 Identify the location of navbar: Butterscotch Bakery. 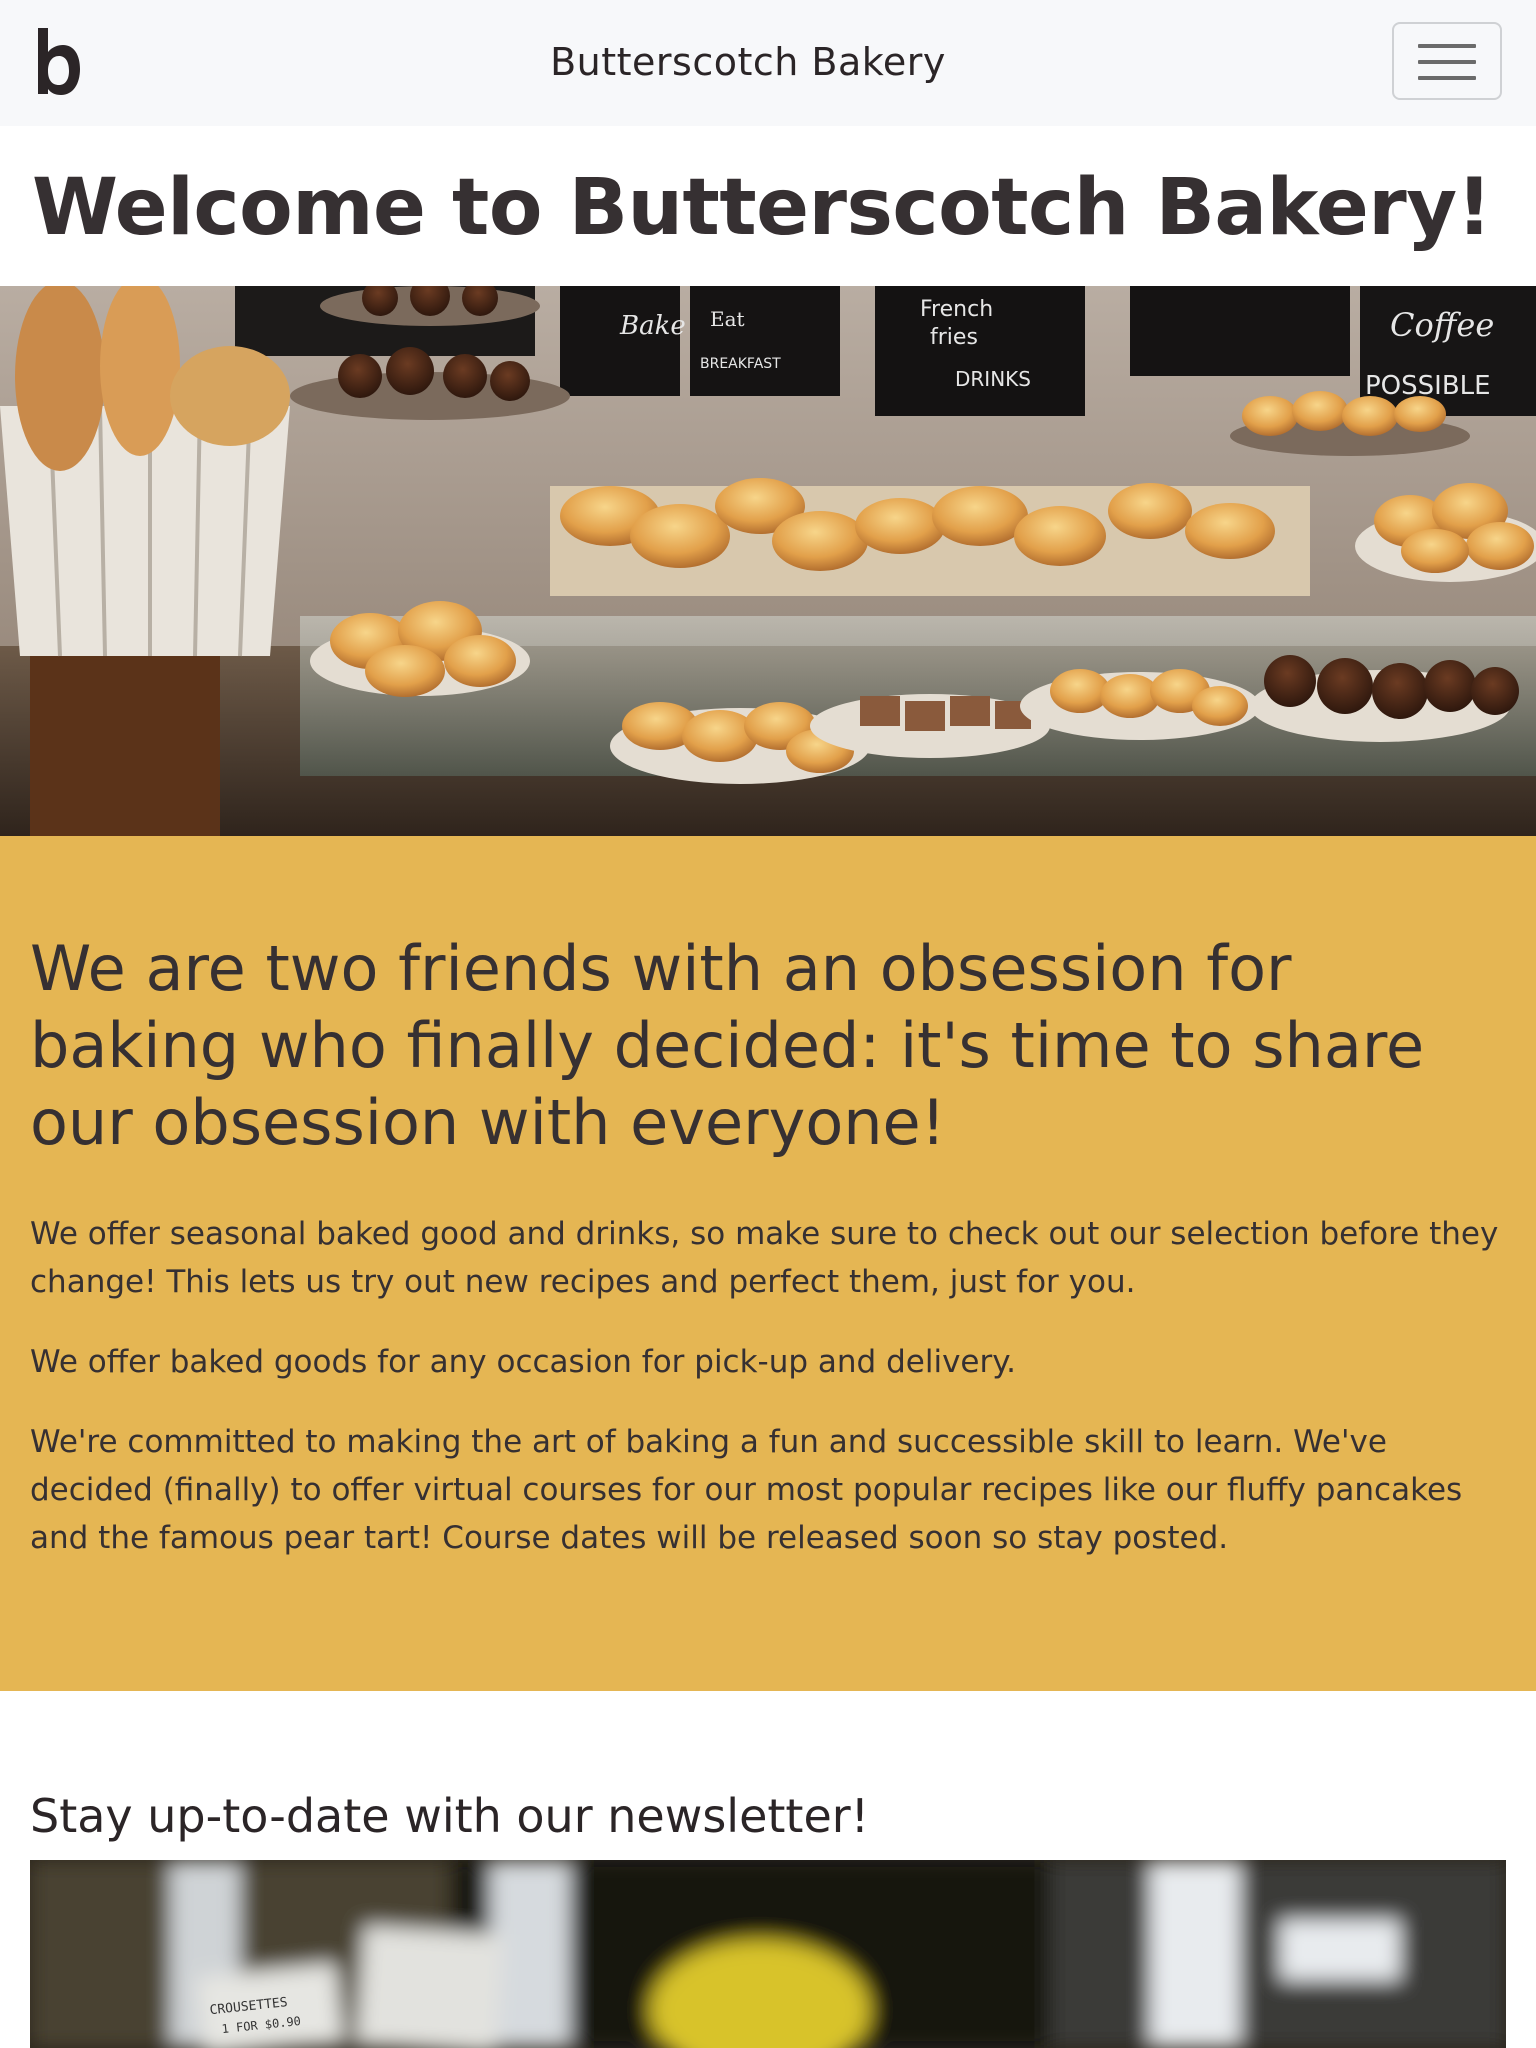
(768, 63).